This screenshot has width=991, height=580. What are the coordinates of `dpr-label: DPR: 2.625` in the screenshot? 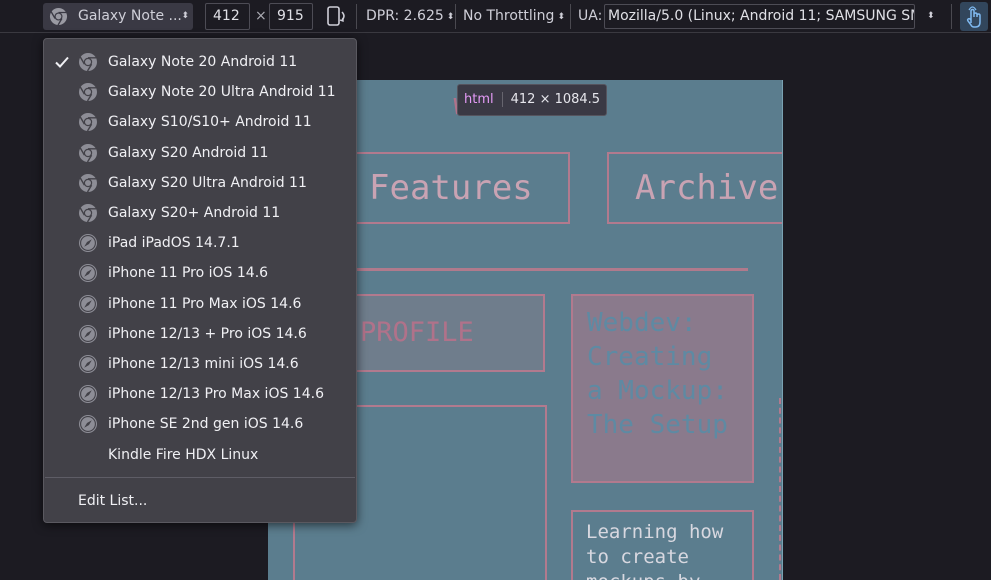 It's located at (405, 16).